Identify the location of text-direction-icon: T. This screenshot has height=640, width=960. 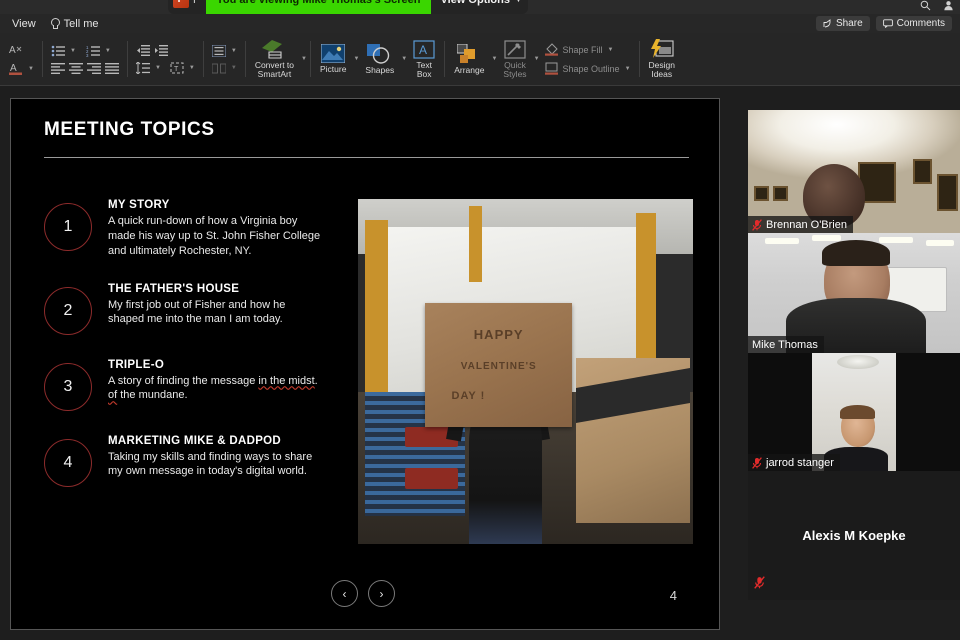
(177, 68).